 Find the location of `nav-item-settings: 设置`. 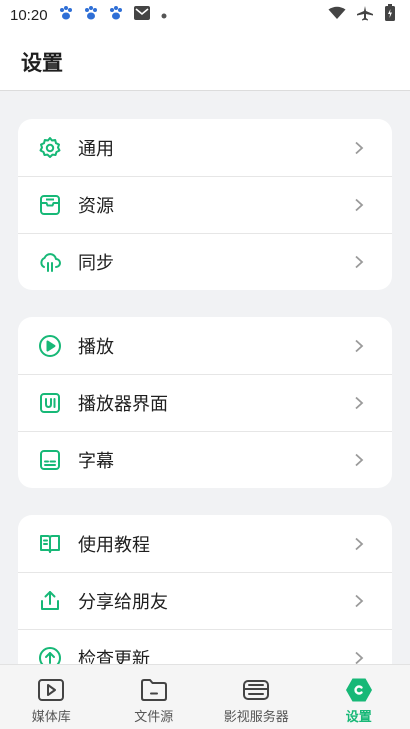

nav-item-settings: 设置 is located at coordinates (359, 697).